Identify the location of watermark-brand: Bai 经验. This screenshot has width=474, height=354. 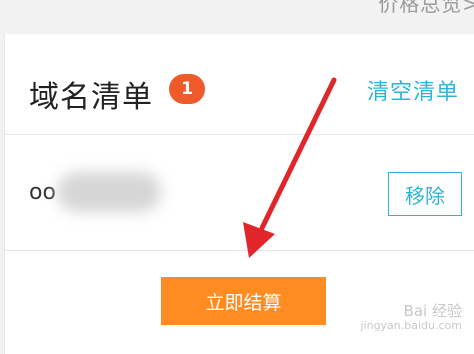
(432, 311).